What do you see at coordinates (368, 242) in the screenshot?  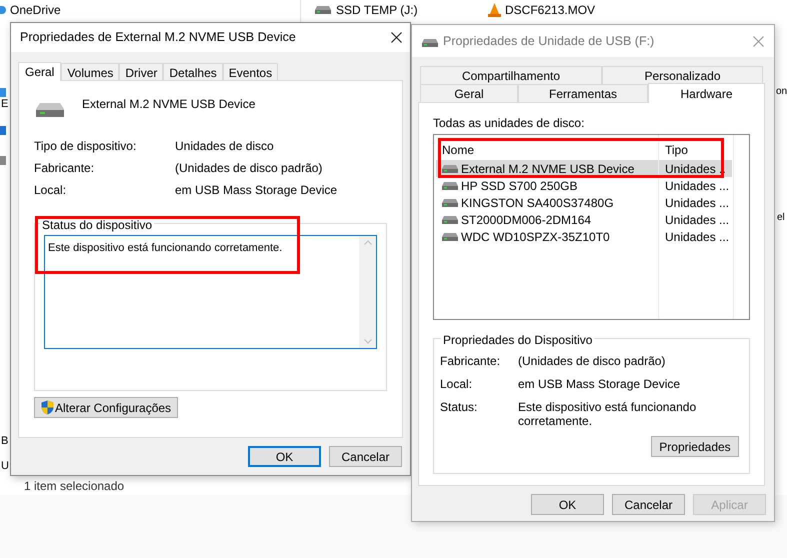 I see `arrow-up-icon` at bounding box center [368, 242].